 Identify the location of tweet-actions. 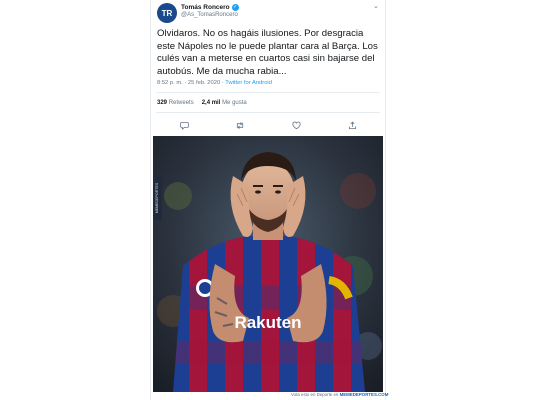
(268, 125).